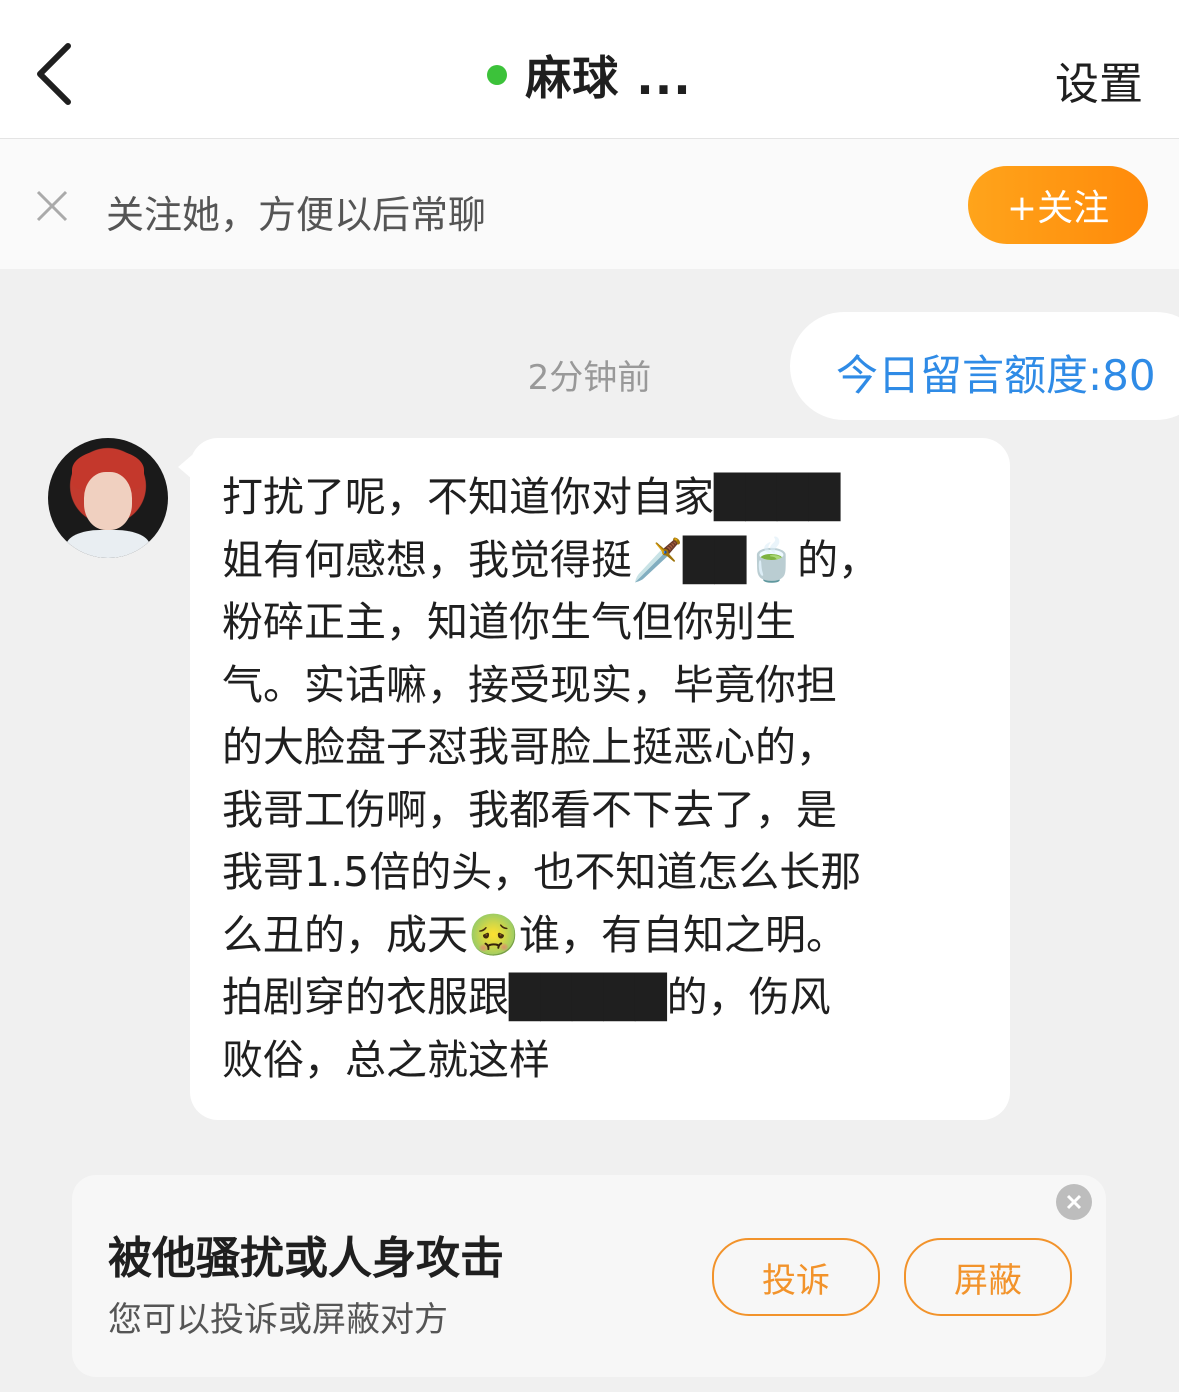 This screenshot has height=1392, width=1179. What do you see at coordinates (589, 378) in the screenshot?
I see `message-timestamp: 2分钟前` at bounding box center [589, 378].